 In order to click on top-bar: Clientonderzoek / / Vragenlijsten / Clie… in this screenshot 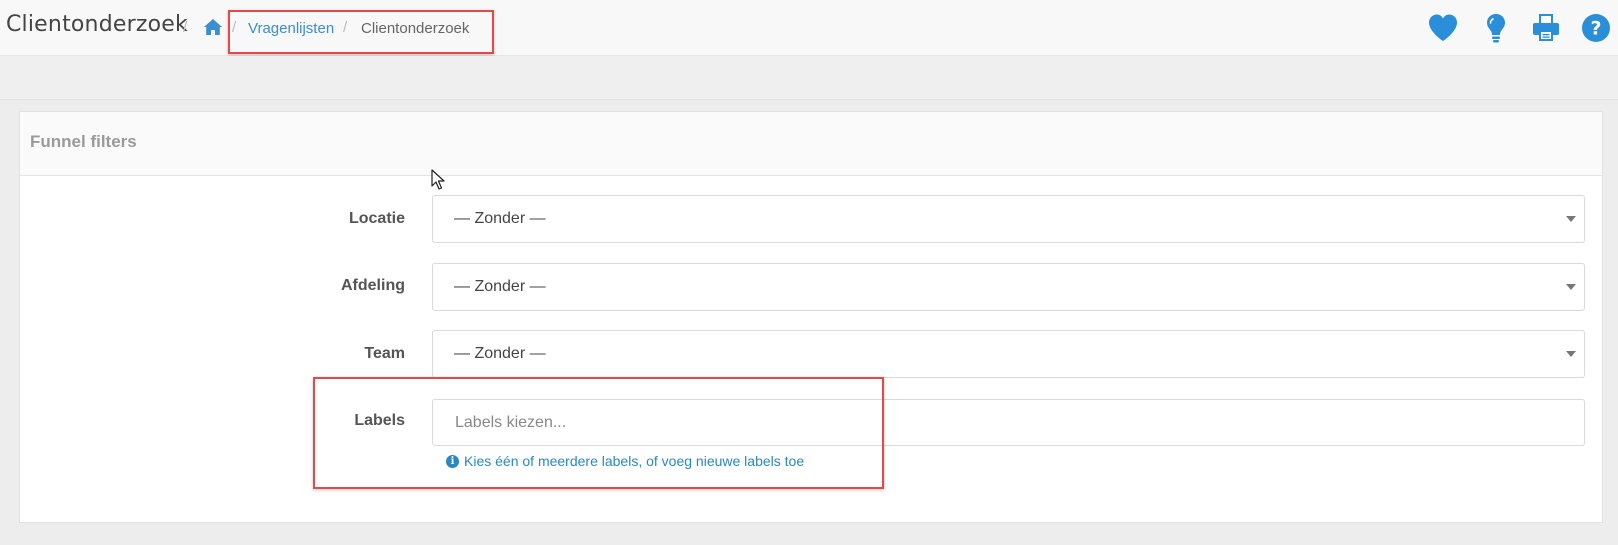, I will do `click(809, 28)`.